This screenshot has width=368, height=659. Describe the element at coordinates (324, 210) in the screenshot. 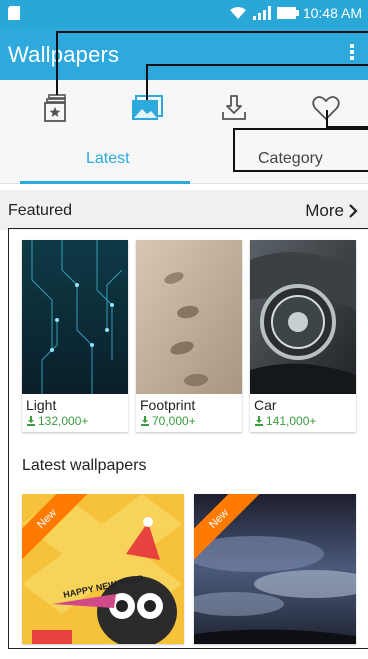

I see `more-label: More` at that location.